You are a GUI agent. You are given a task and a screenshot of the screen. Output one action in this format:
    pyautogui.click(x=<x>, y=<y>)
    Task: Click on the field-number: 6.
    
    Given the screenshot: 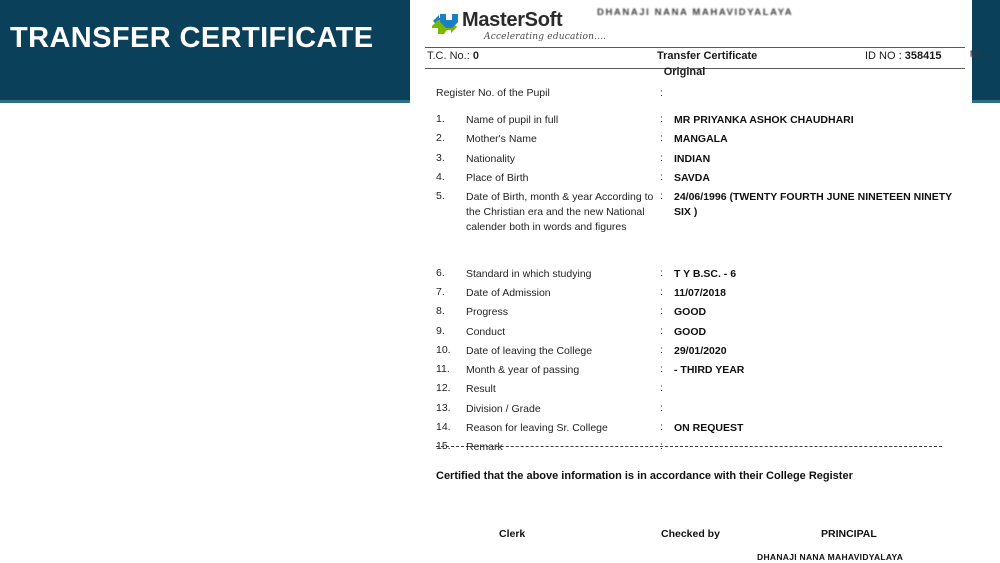 What is the action you would take?
    pyautogui.click(x=440, y=272)
    